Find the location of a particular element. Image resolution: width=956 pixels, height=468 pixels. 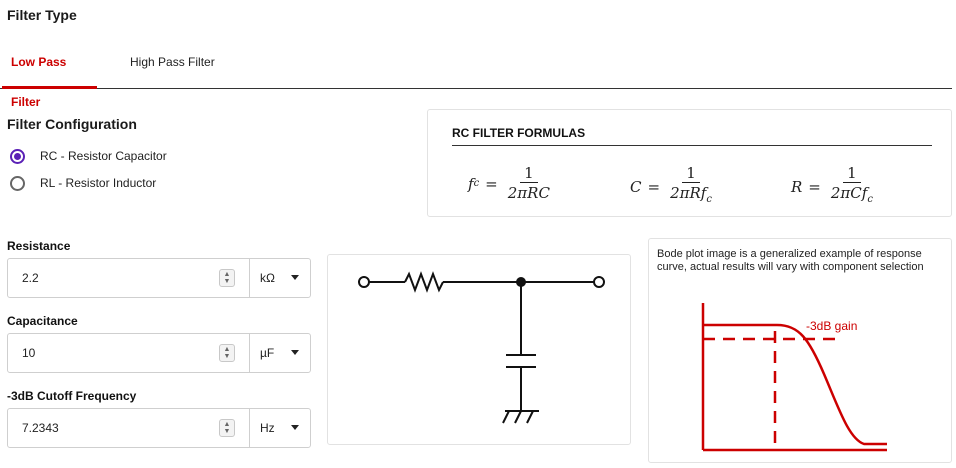

formula-r-den-main: 2πCf is located at coordinates (849, 193).